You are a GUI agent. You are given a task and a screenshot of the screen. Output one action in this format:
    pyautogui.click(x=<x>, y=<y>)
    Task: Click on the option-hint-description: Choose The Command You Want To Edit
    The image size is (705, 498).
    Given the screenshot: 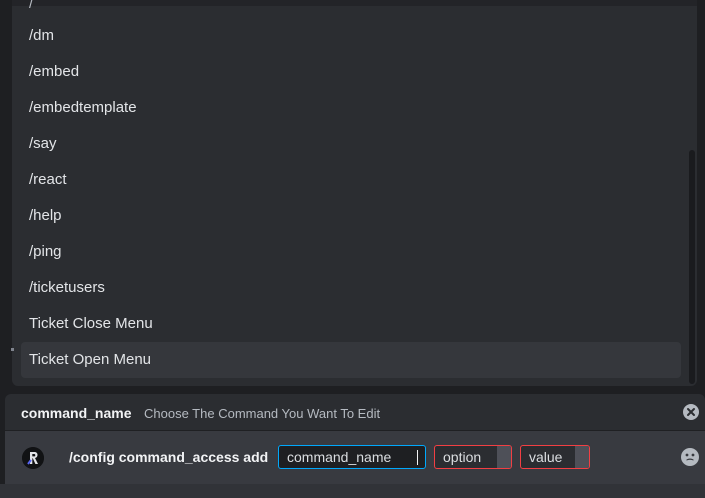 What is the action you would take?
    pyautogui.click(x=262, y=413)
    